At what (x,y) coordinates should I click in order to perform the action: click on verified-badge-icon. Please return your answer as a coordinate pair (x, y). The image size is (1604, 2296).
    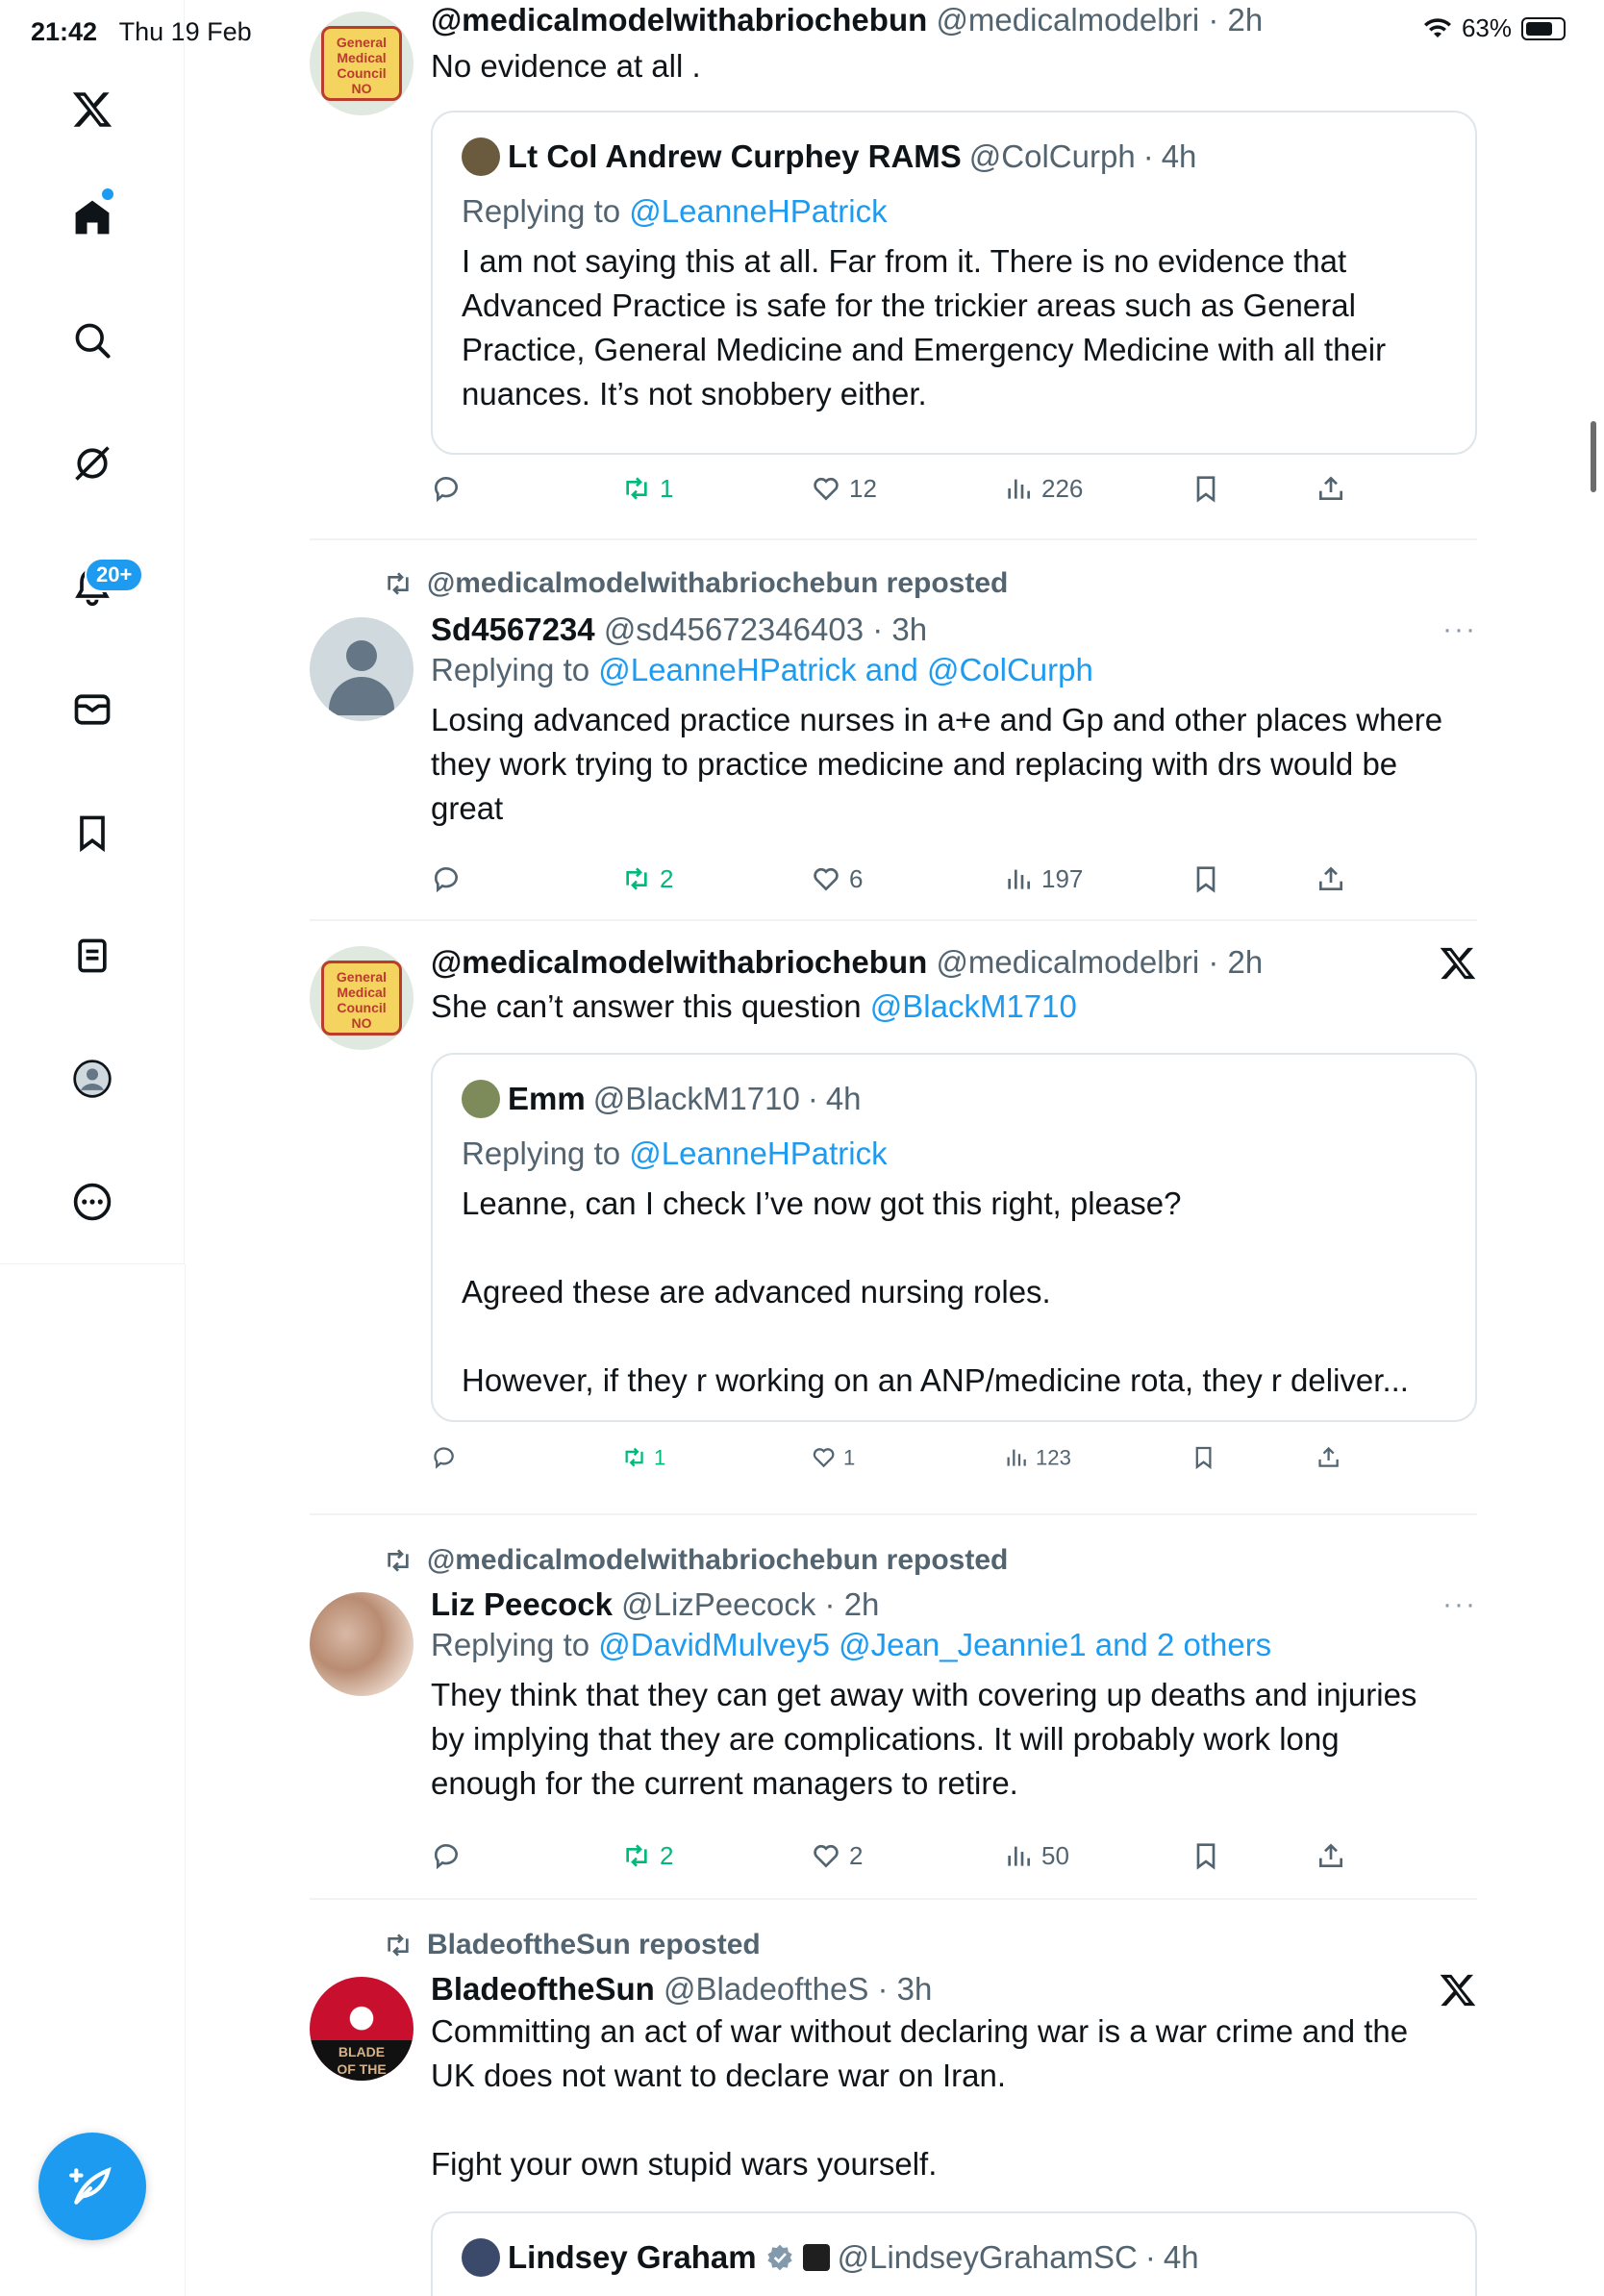
    Looking at the image, I should click on (779, 2257).